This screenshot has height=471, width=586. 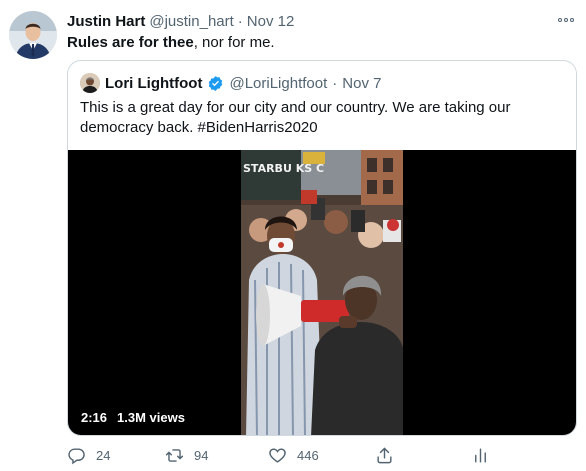 I want to click on more-options-button, so click(x=566, y=20).